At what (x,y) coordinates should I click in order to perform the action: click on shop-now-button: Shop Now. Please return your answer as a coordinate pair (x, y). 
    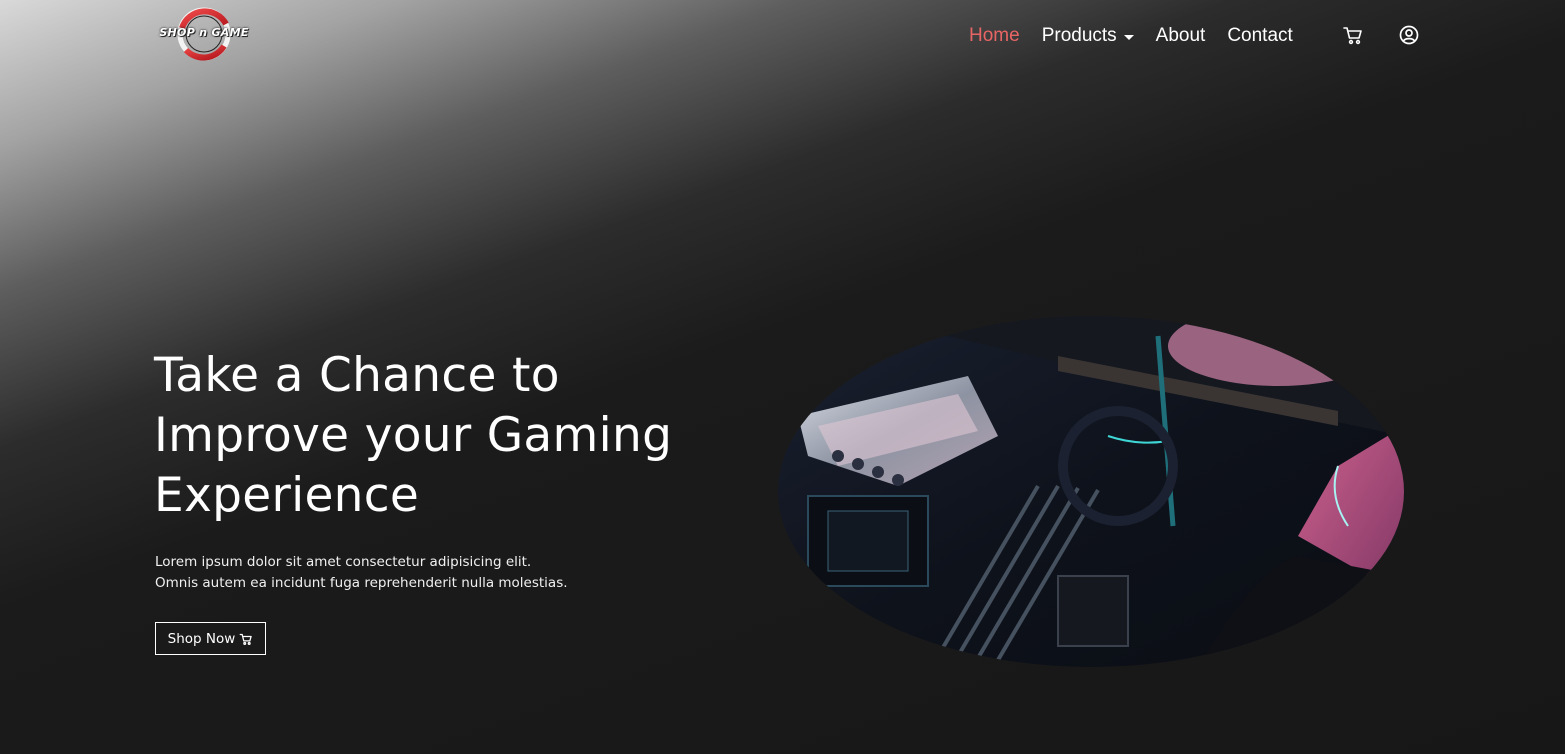
    Looking at the image, I should click on (210, 638).